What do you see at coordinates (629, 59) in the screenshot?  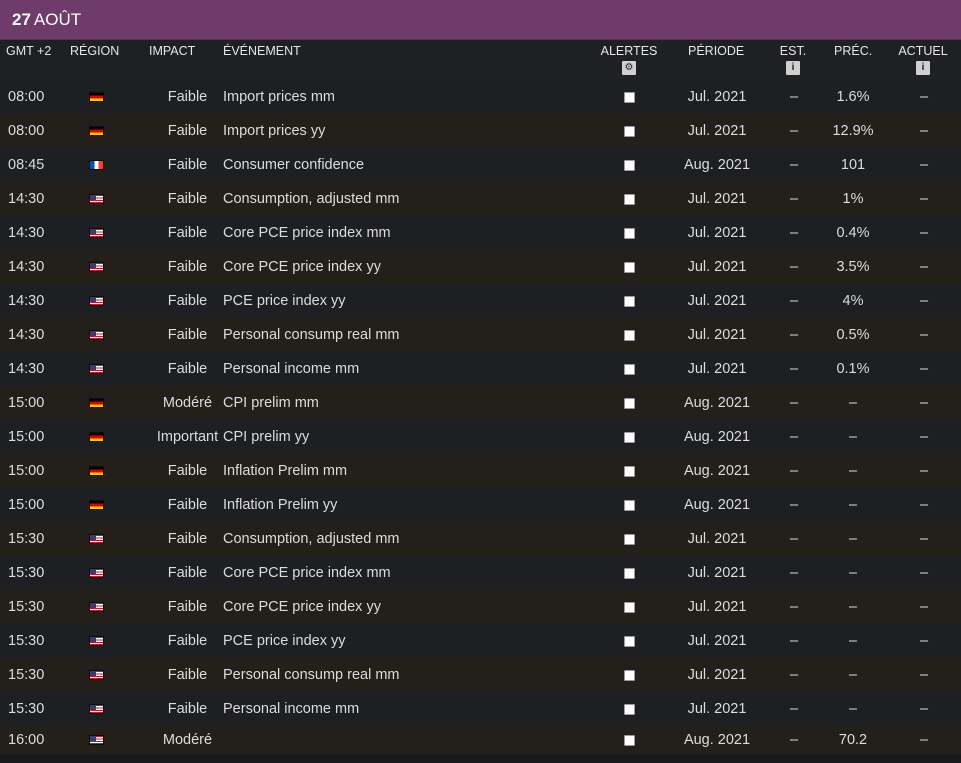 I see `header-alerts: ALERTES ⚙` at bounding box center [629, 59].